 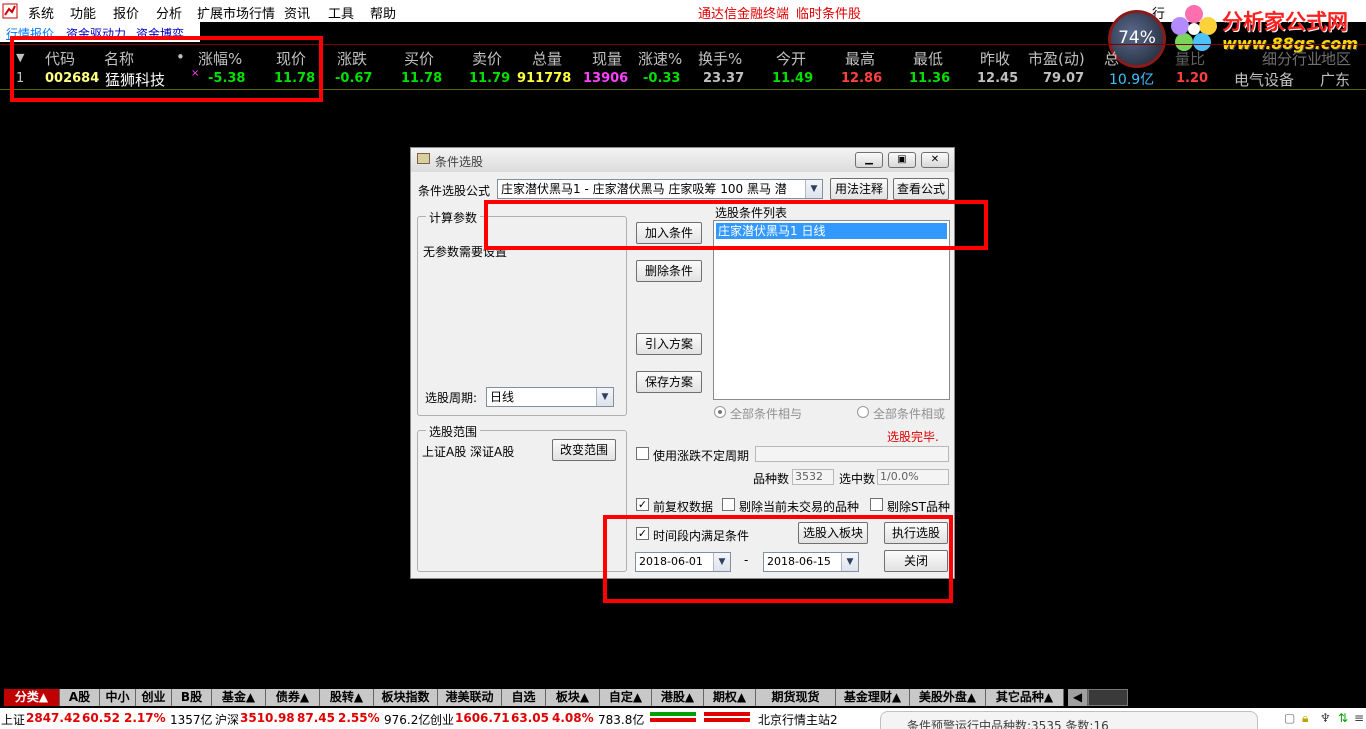 What do you see at coordinates (352, 58) in the screenshot?
I see `col-change: 涨跌` at bounding box center [352, 58].